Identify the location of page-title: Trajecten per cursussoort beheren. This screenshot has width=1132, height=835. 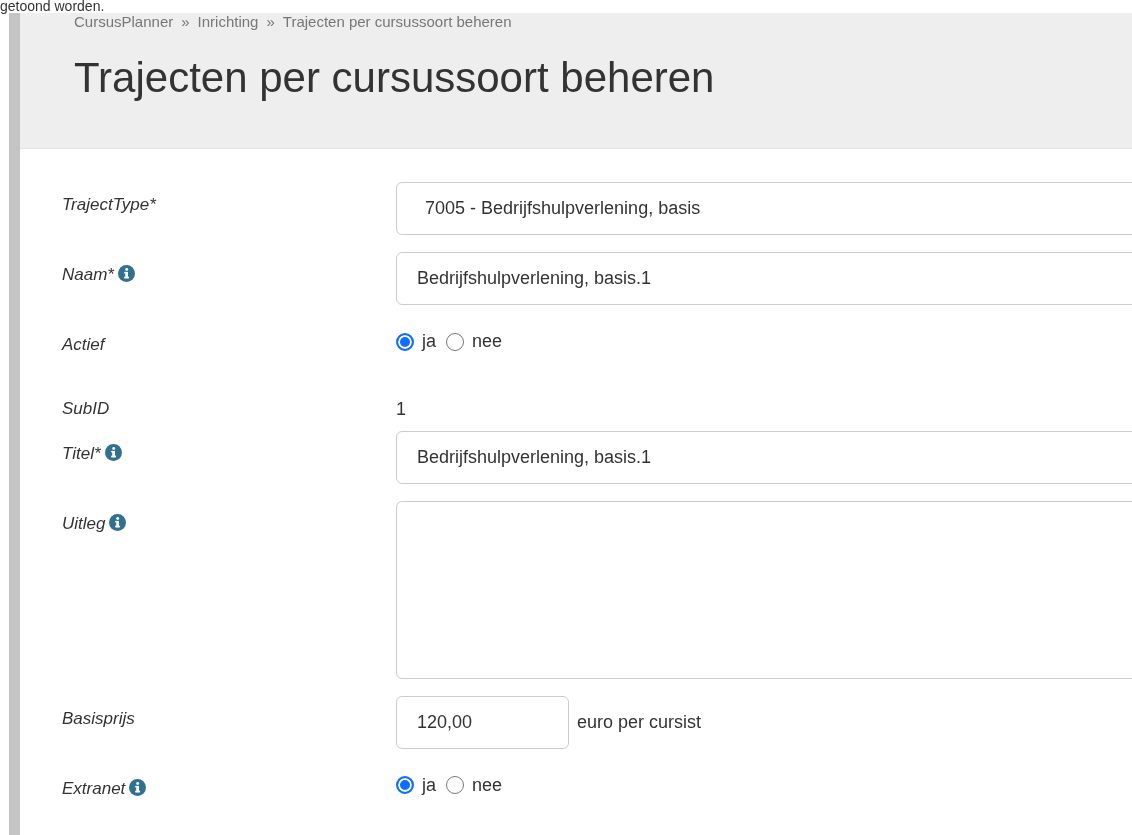
(395, 78).